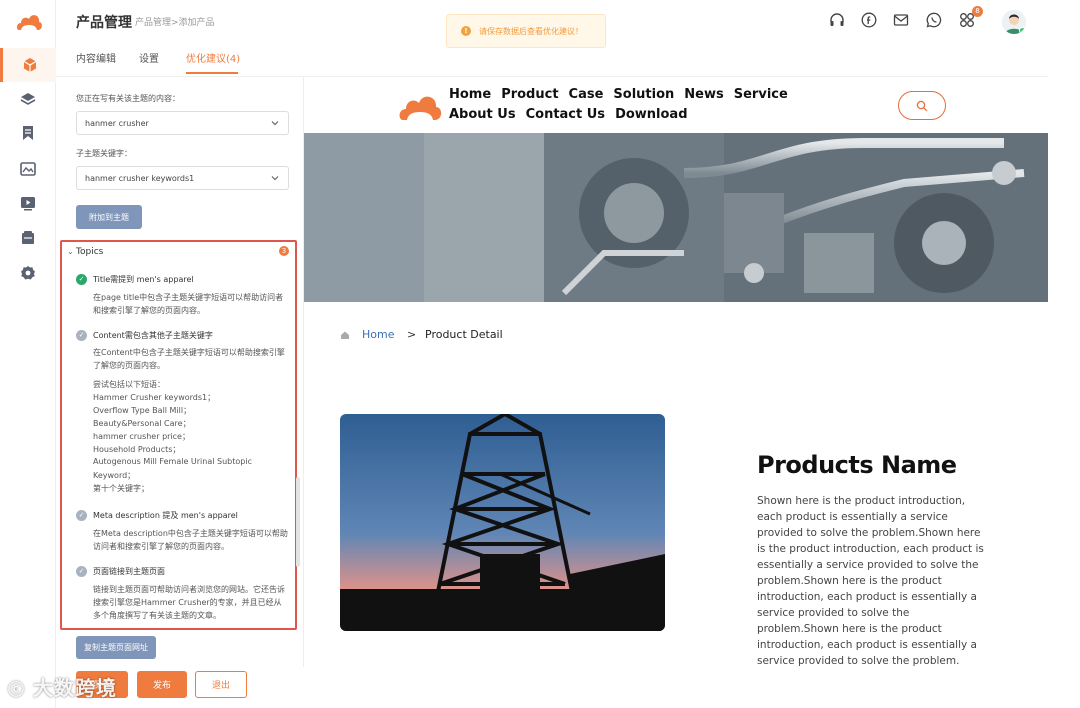  Describe the element at coordinates (142, 410) in the screenshot. I see `phrase-item: Overflow Type Ball Mill；` at that location.